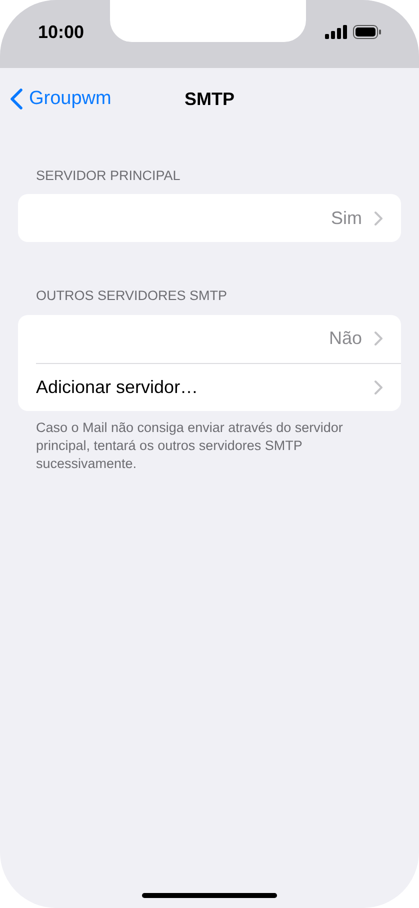 Image resolution: width=419 pixels, height=908 pixels. Describe the element at coordinates (16, 99) in the screenshot. I see `back-chevron-icon` at that location.